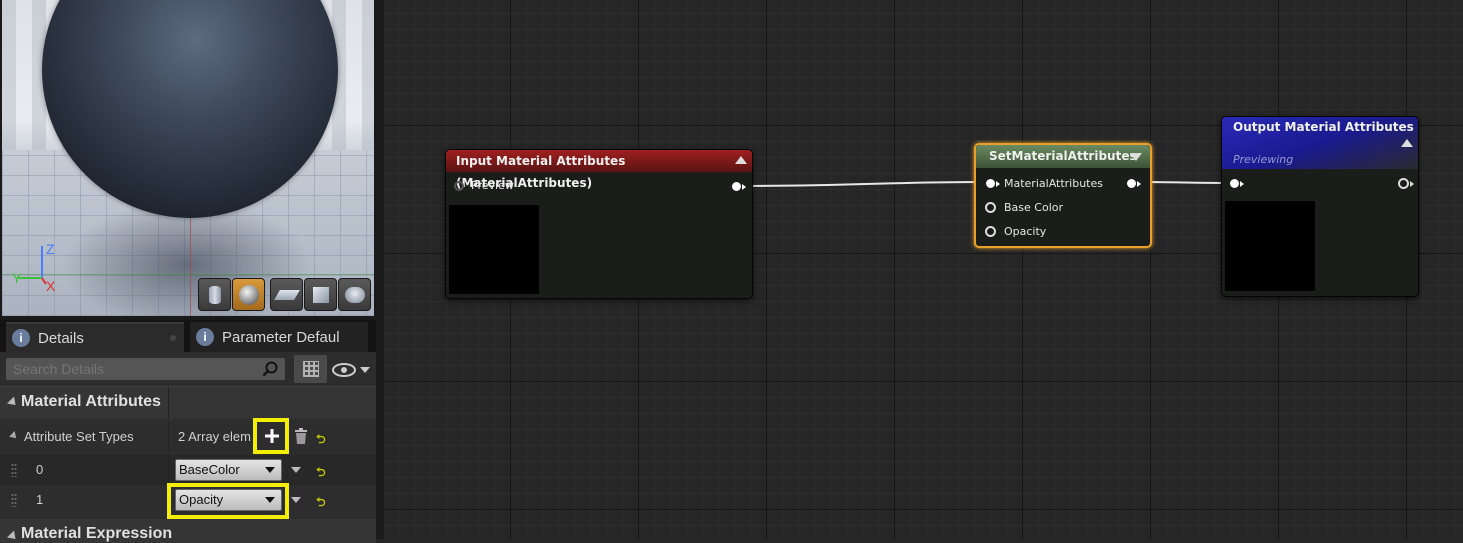  I want to click on highlight-add-element, so click(271, 436).